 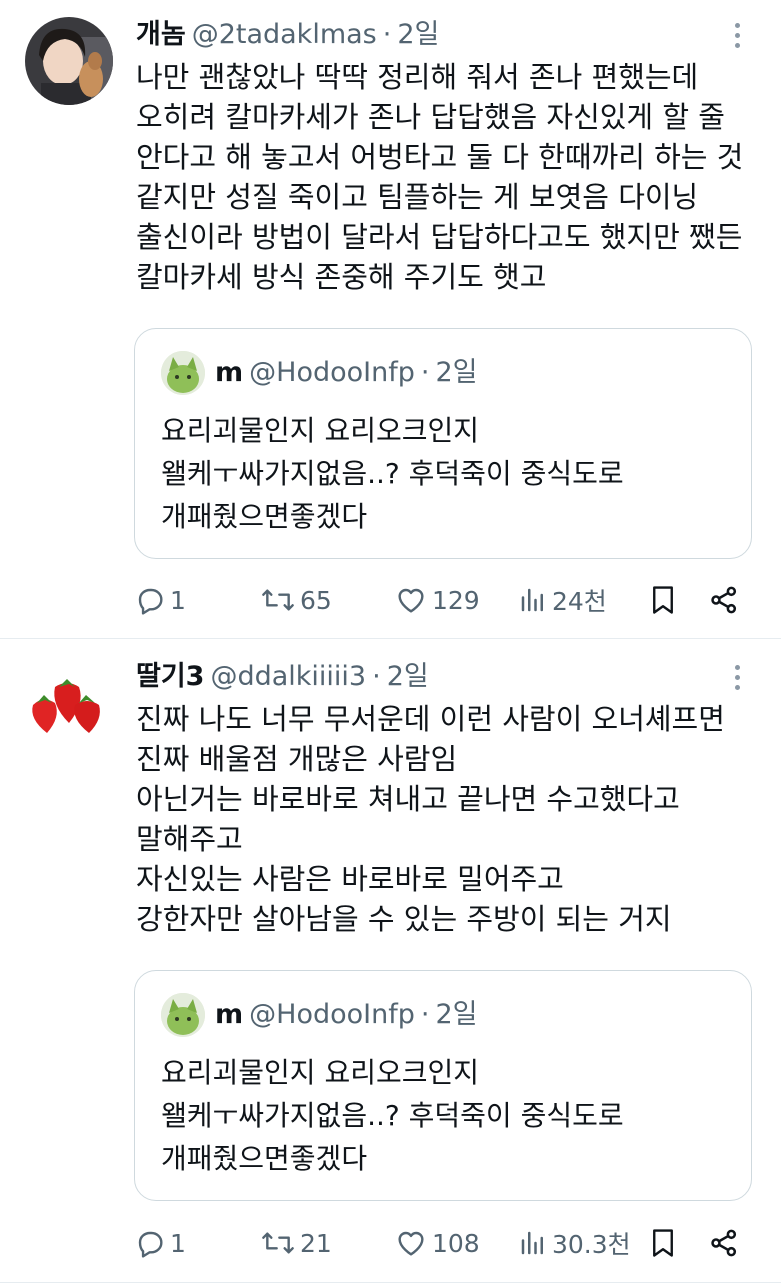 What do you see at coordinates (161, 34) in the screenshot?
I see `display-name: 개놈` at bounding box center [161, 34].